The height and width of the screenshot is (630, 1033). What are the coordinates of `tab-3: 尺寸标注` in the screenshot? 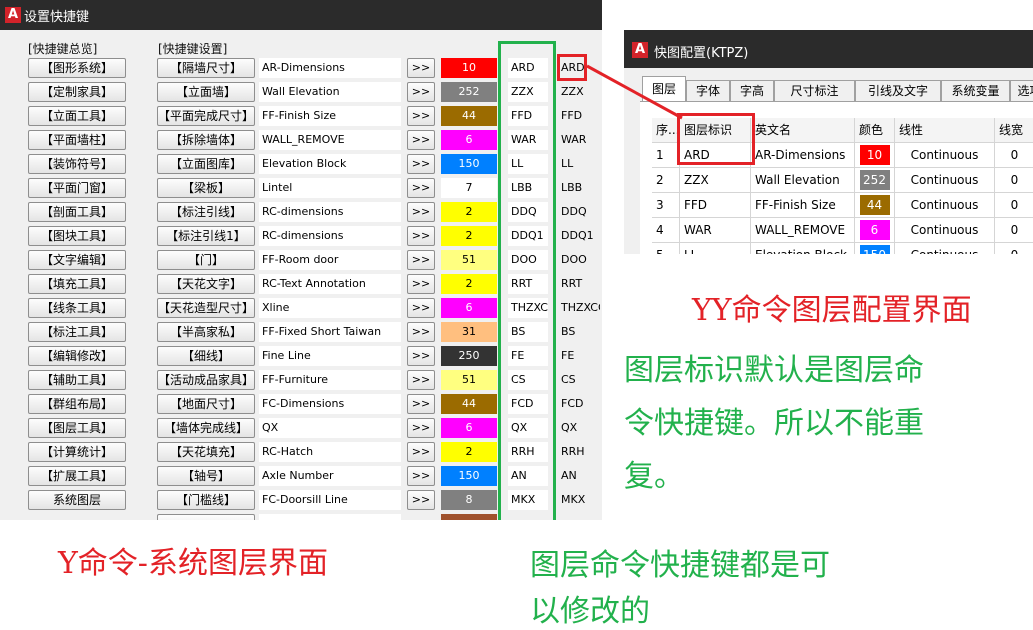 It's located at (814, 90).